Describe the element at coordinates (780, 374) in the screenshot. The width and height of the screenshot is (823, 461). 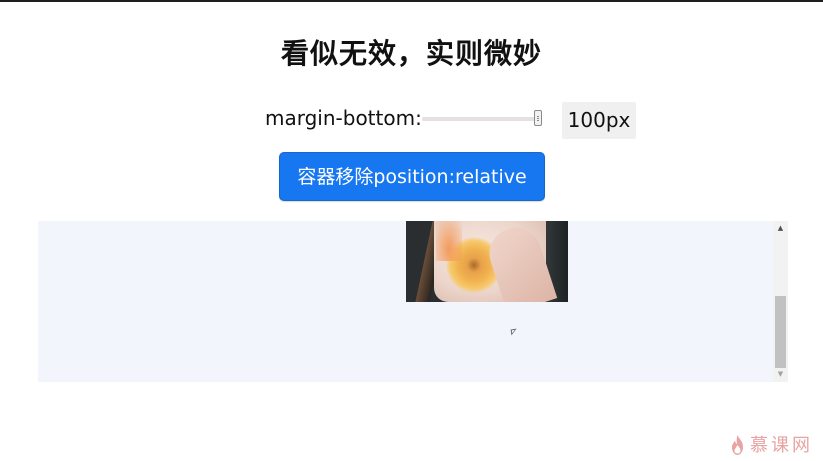
I see `scroll-down-arrow-icon: ▼` at that location.